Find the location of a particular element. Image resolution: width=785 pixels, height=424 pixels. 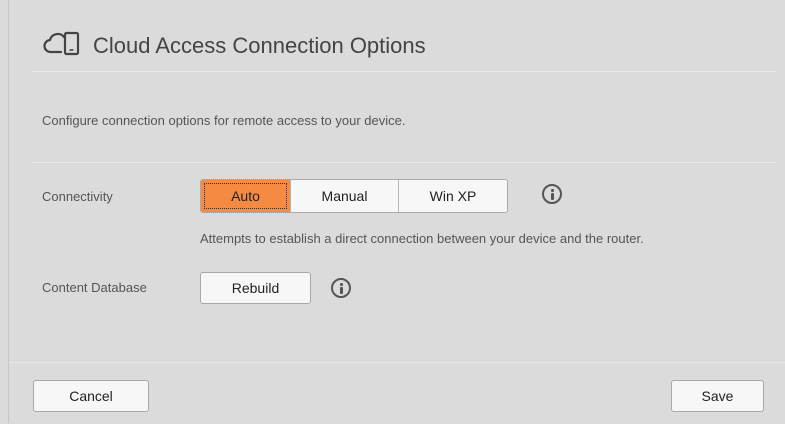

dialog-footer: Cancel Save is located at coordinates (397, 393).